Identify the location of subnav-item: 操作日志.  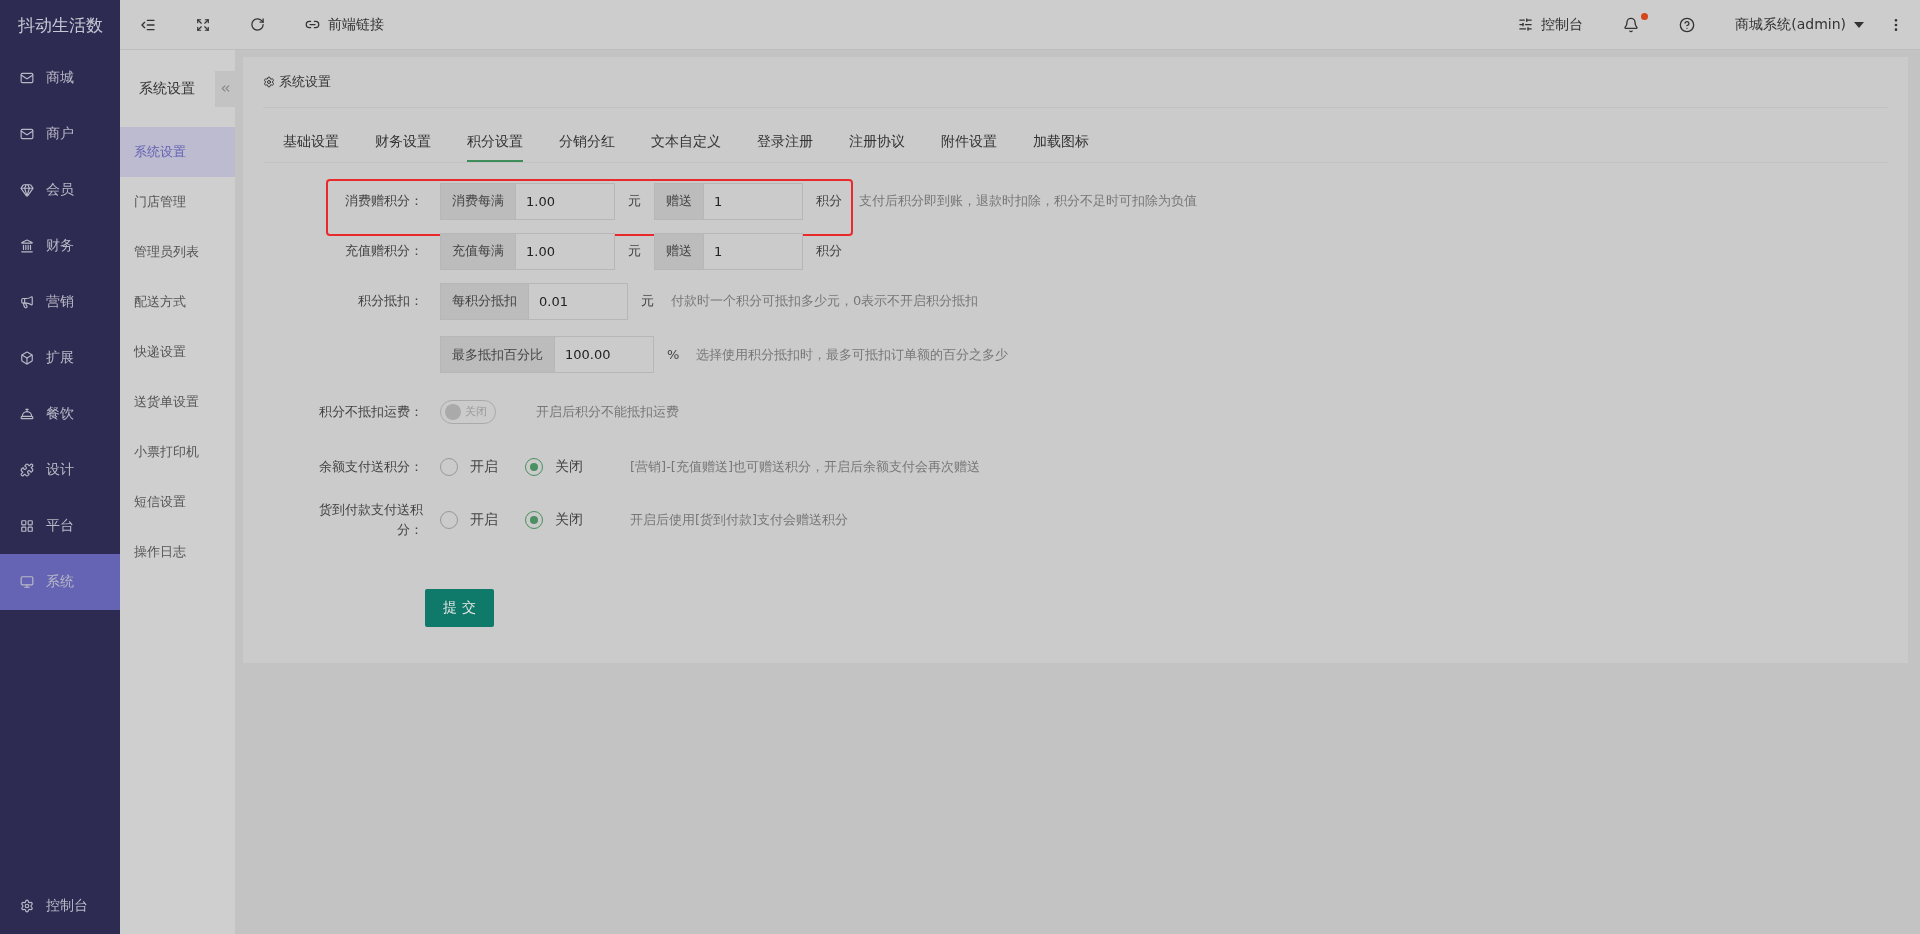
(177, 552).